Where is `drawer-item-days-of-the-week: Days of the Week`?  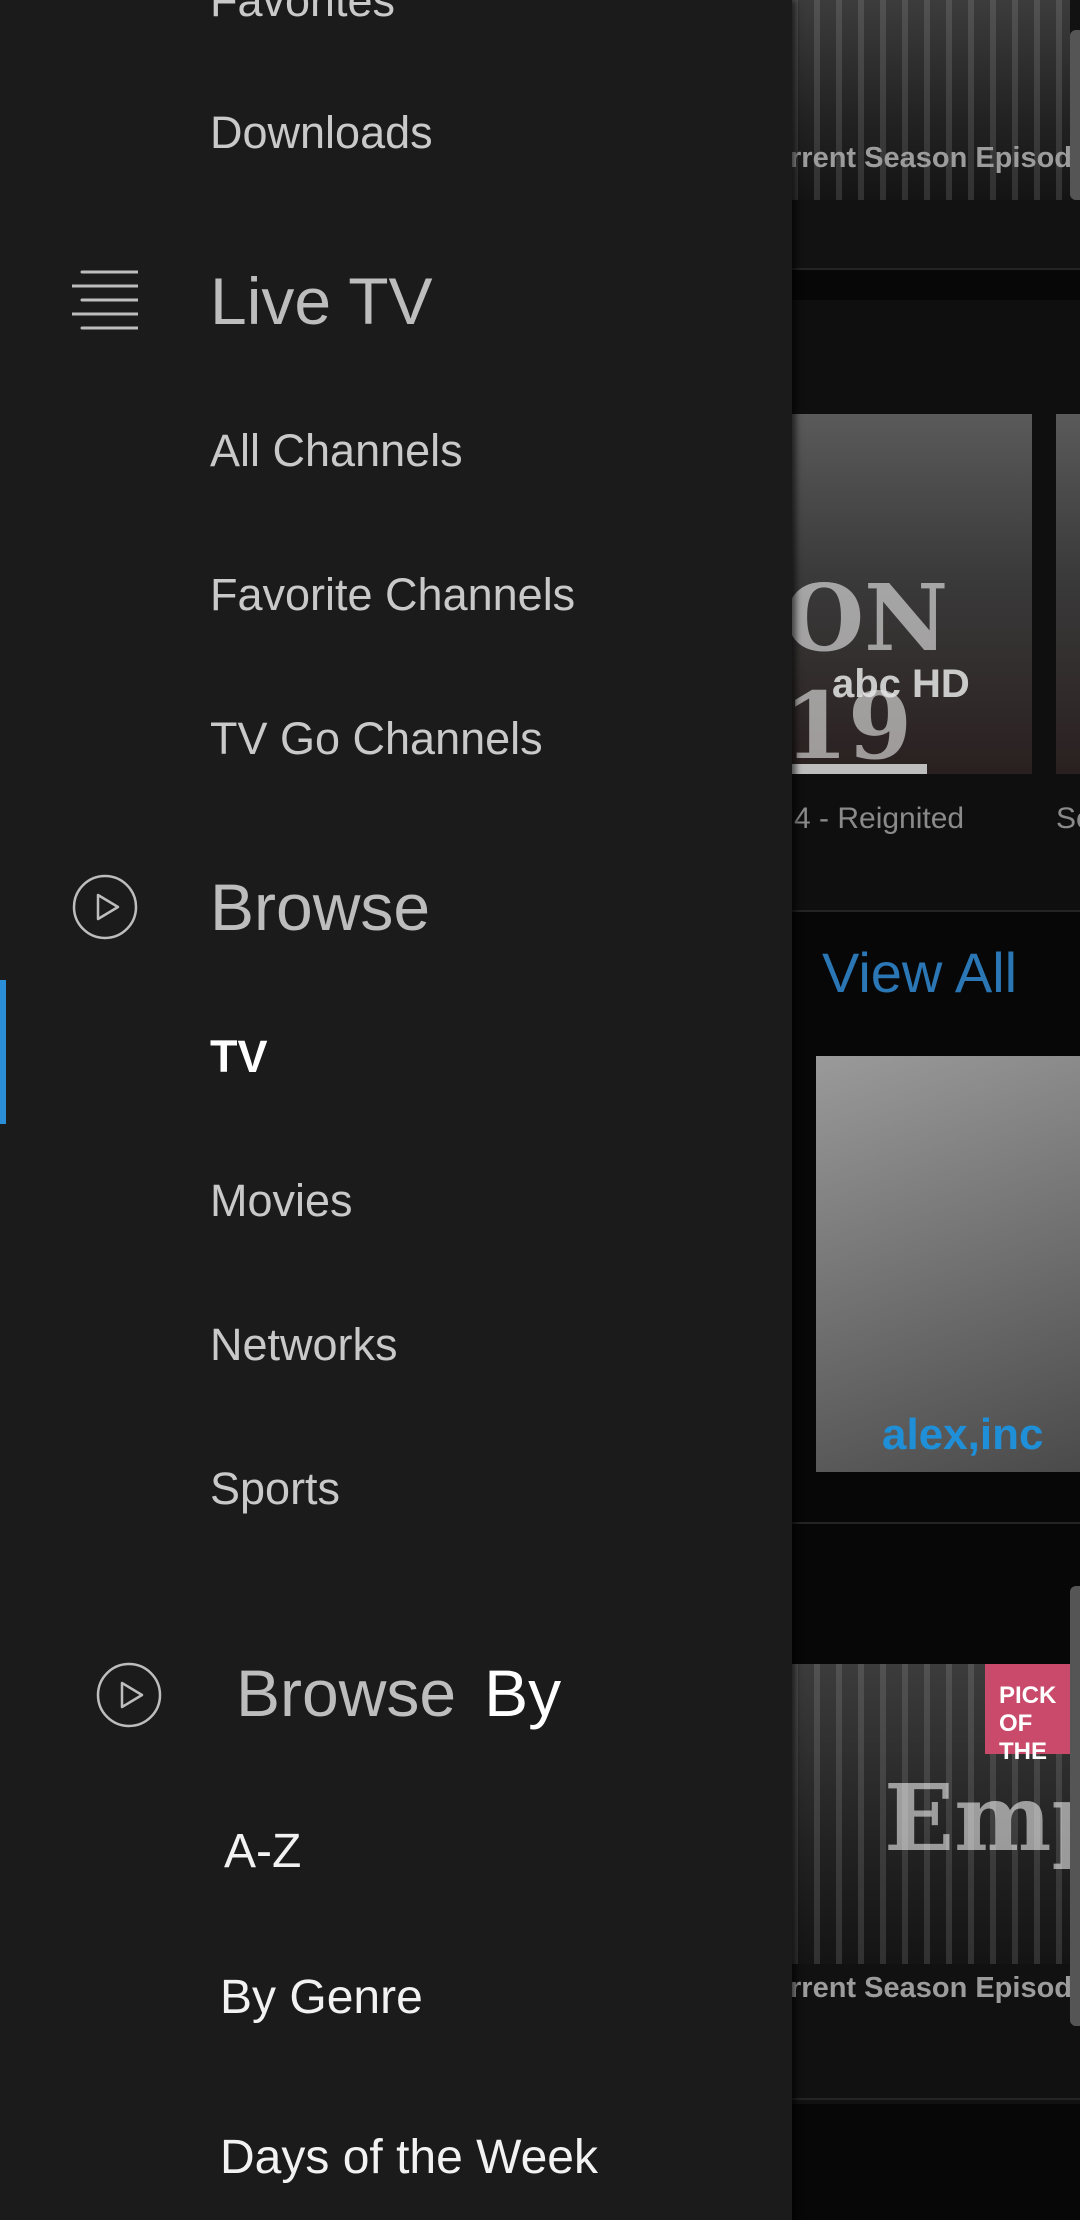
drawer-item-days-of-the-week: Days of the Week is located at coordinates (409, 2158).